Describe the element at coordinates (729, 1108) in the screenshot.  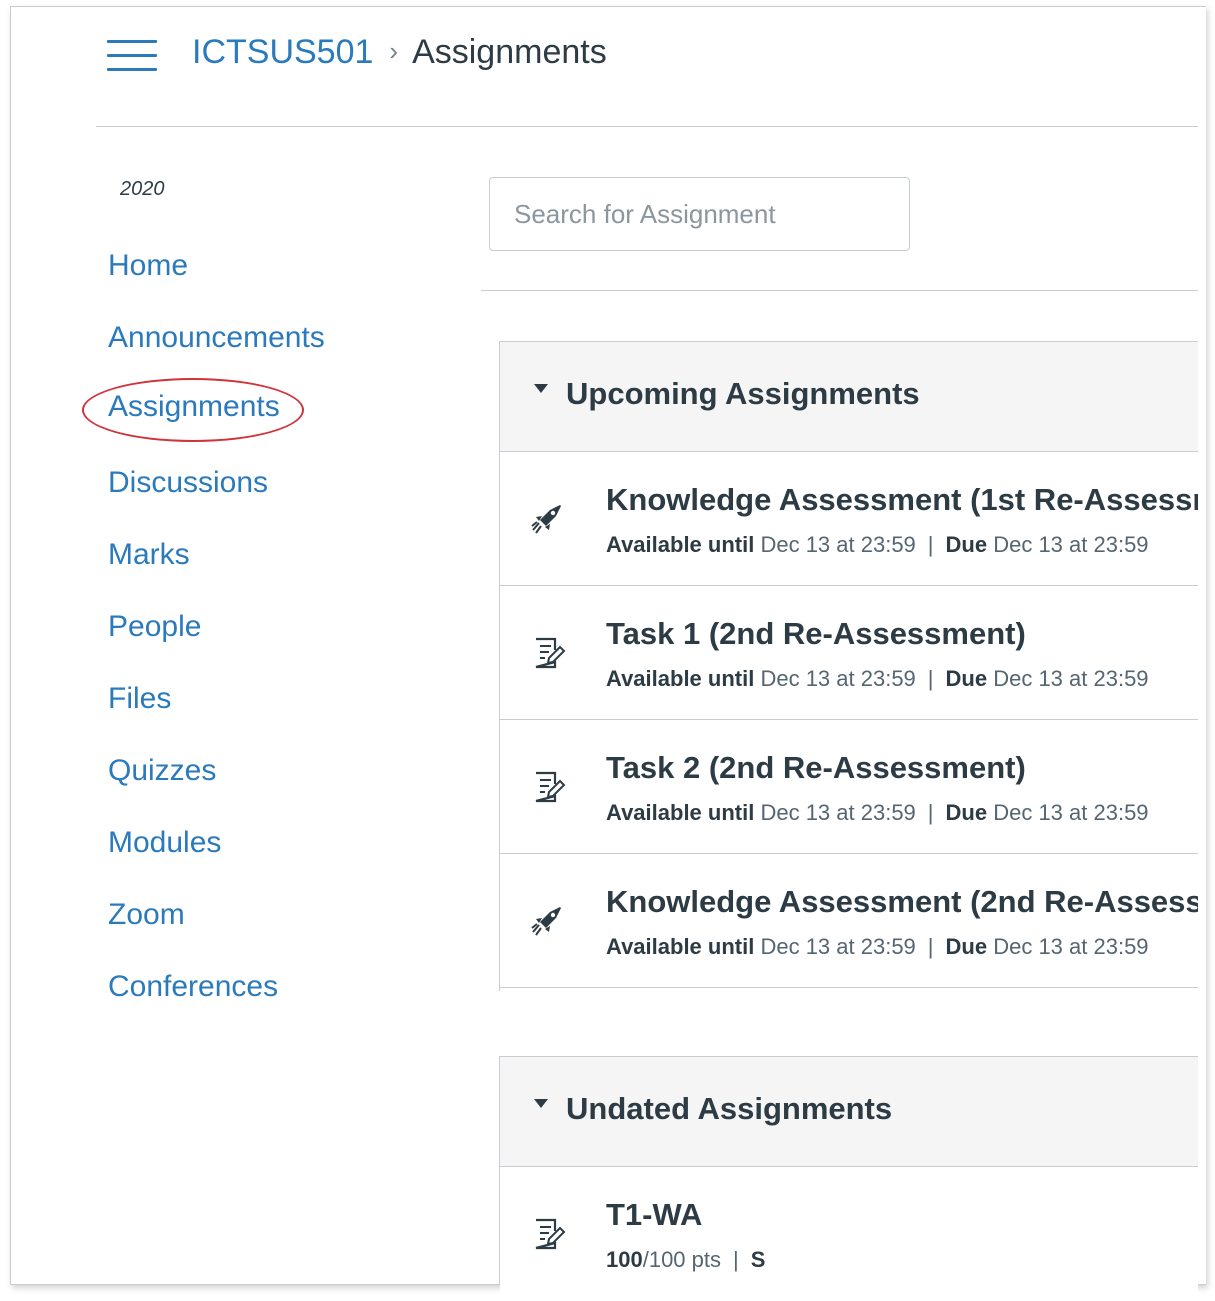
I see `group-title: Undated Assignments` at that location.